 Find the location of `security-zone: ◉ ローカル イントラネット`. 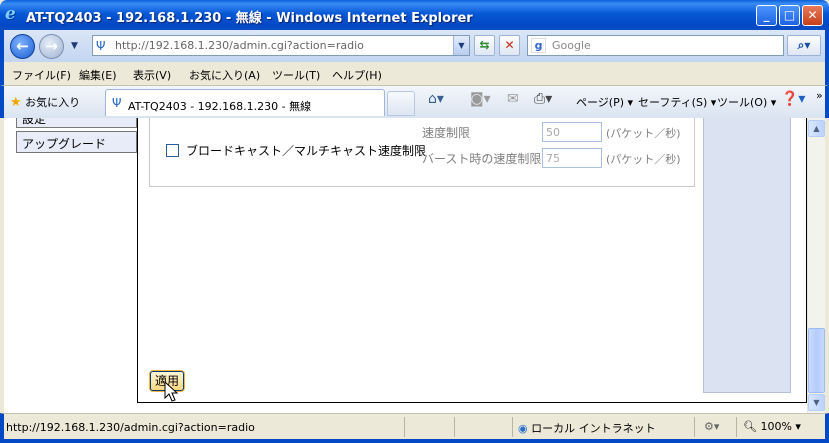

security-zone: ◉ ローカル イントラネット is located at coordinates (587, 428).